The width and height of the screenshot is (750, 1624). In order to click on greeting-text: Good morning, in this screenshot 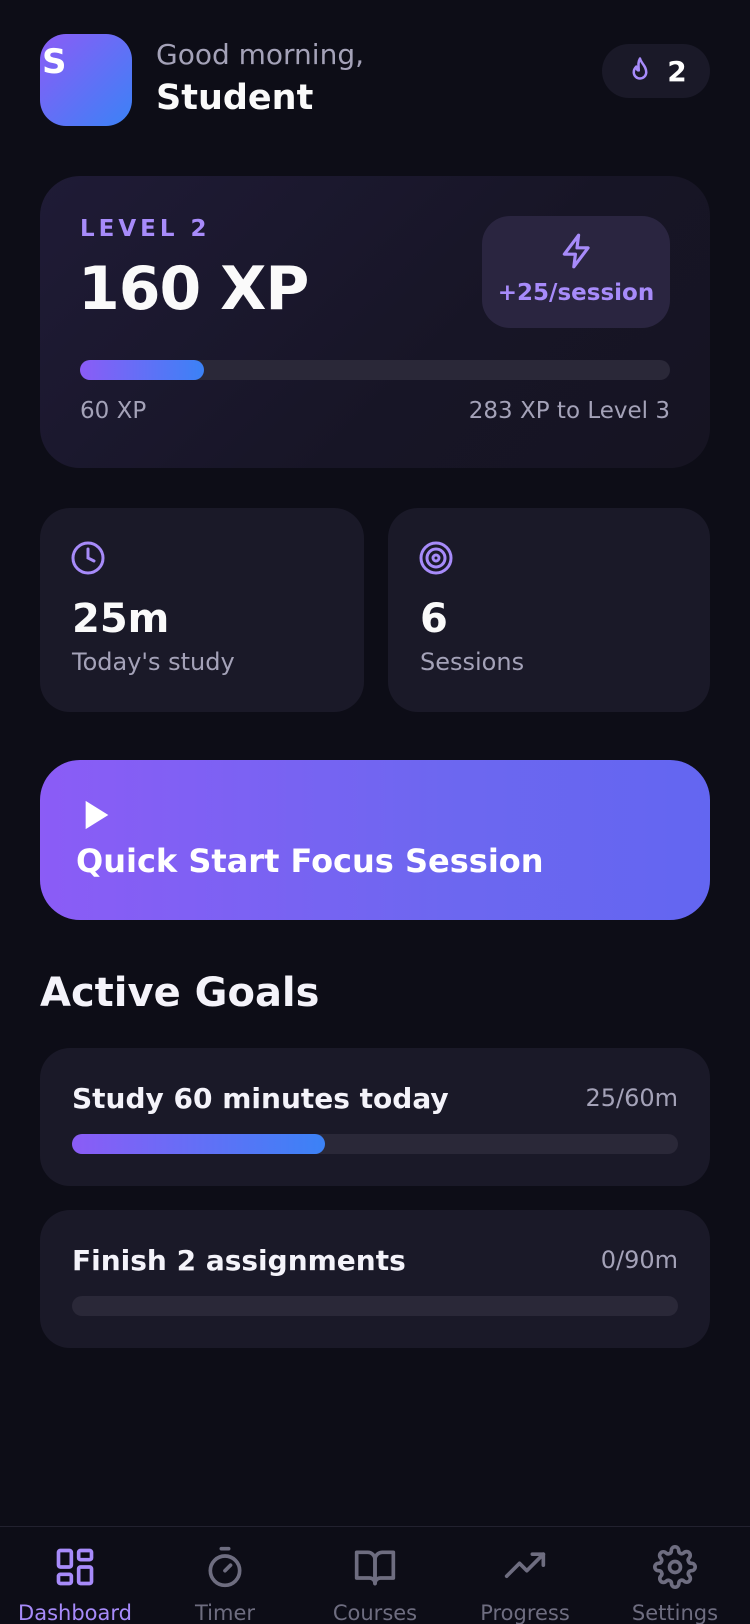, I will do `click(260, 54)`.